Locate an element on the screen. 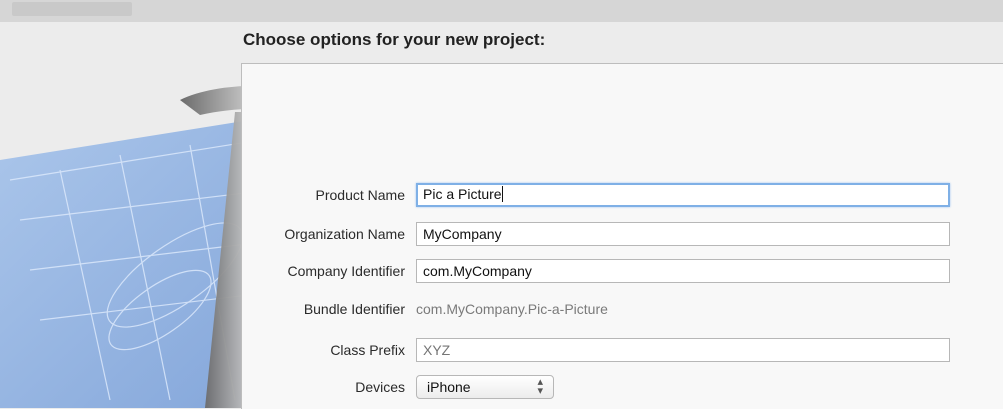 The width and height of the screenshot is (1003, 409). class-prefix-row: Class Prefix is located at coordinates (501, 351).